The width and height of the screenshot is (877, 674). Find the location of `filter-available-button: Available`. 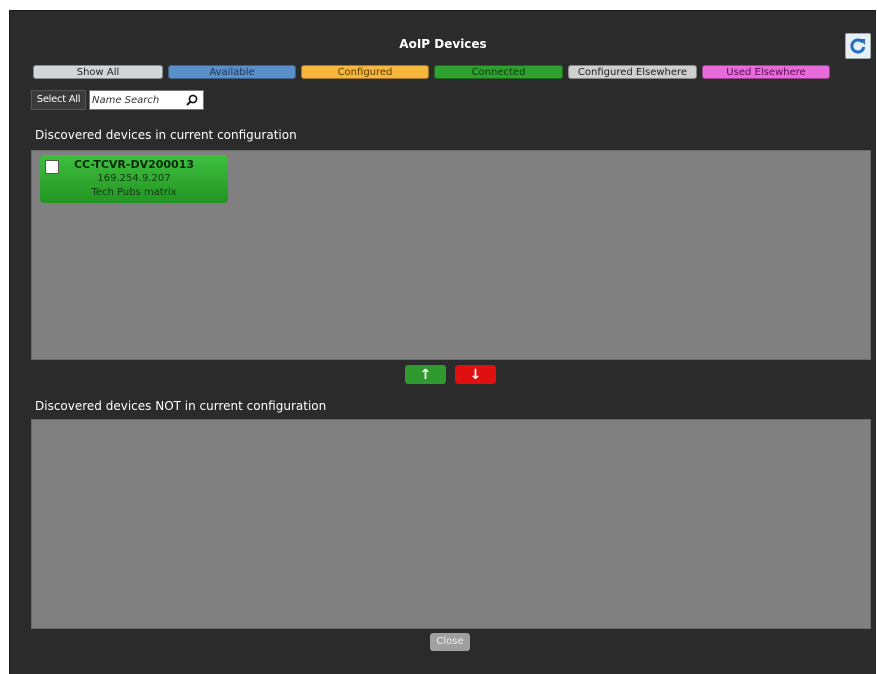

filter-available-button: Available is located at coordinates (232, 72).